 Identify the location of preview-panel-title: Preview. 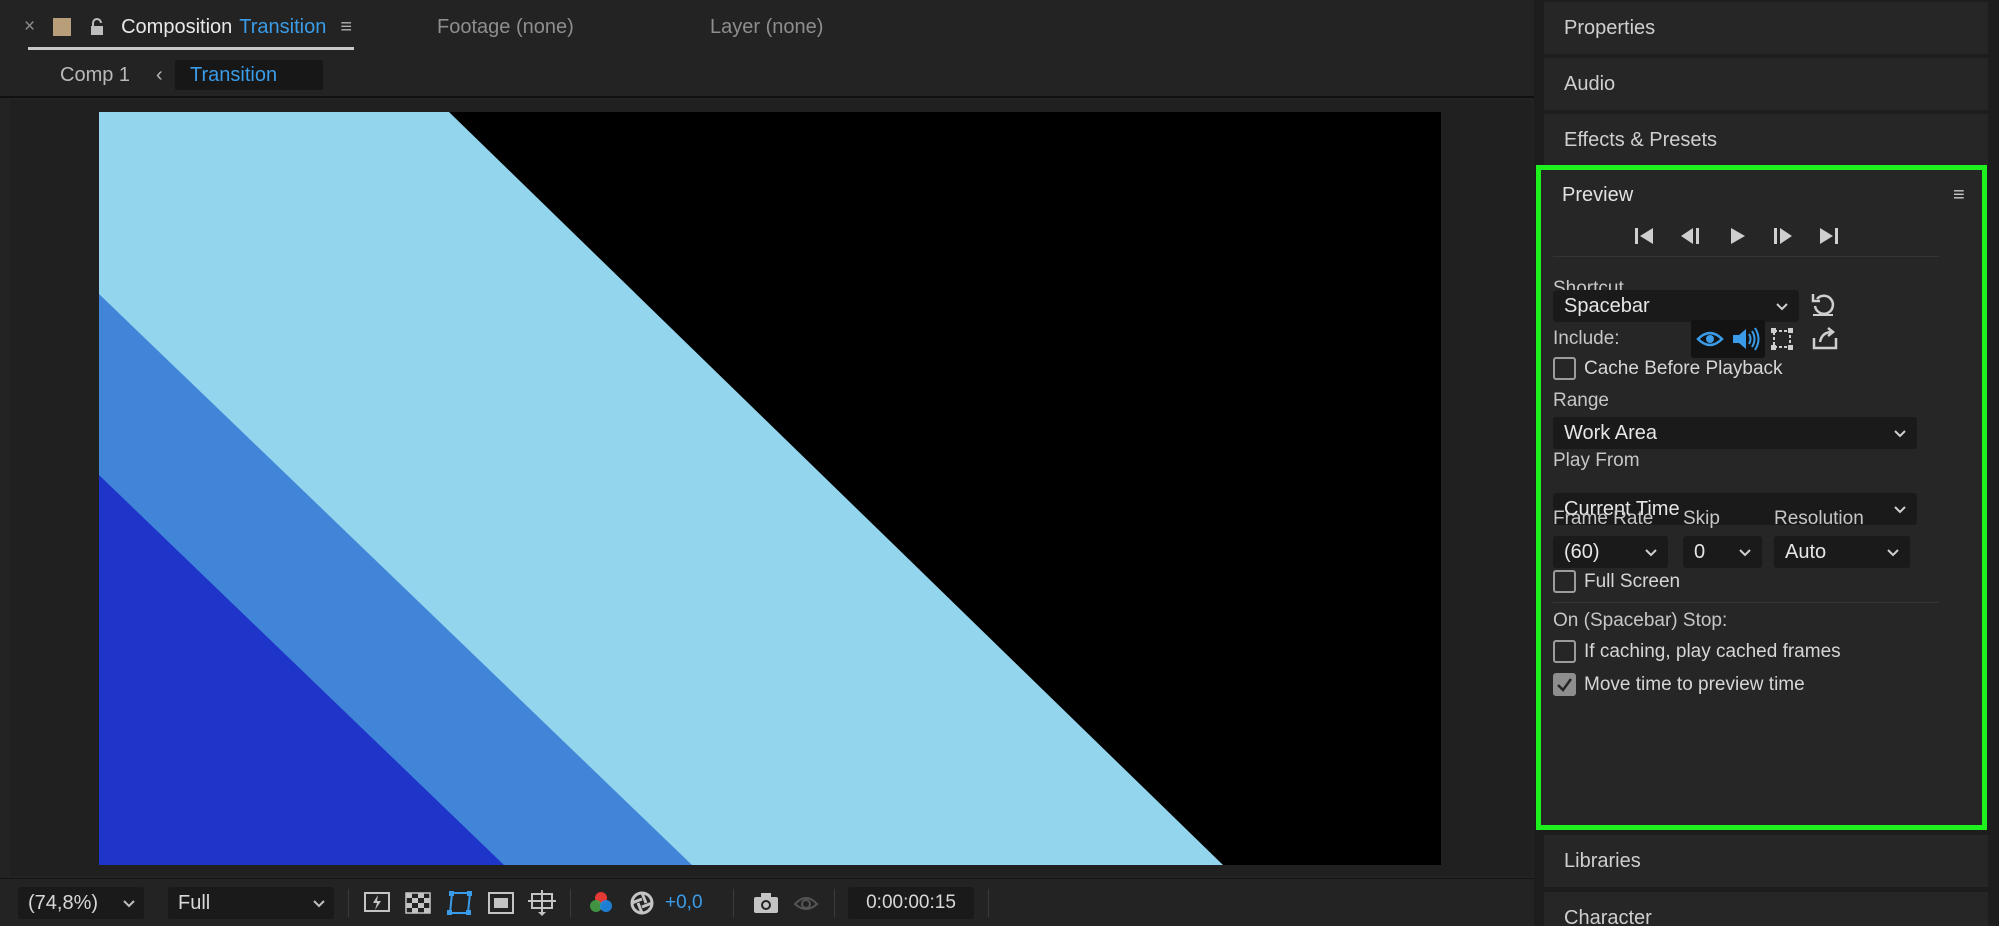
(1598, 195).